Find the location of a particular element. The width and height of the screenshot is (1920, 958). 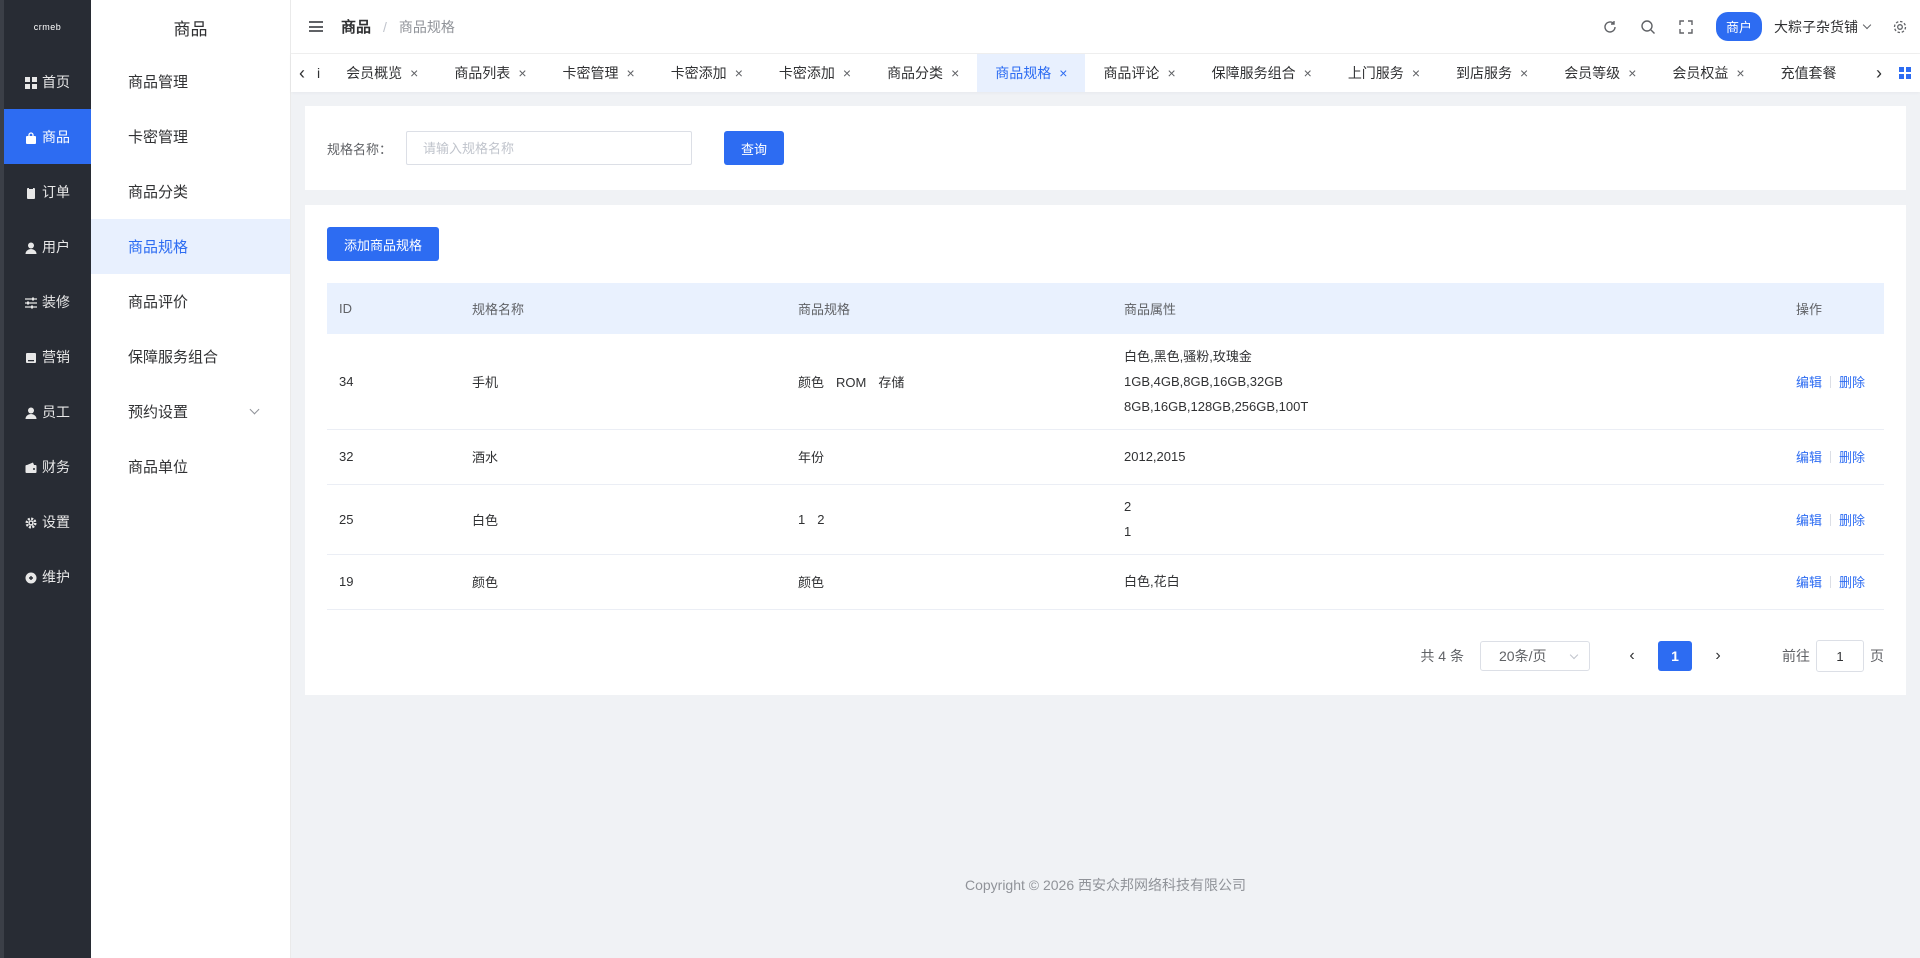

rail-item-2: 订单 is located at coordinates (47, 191).